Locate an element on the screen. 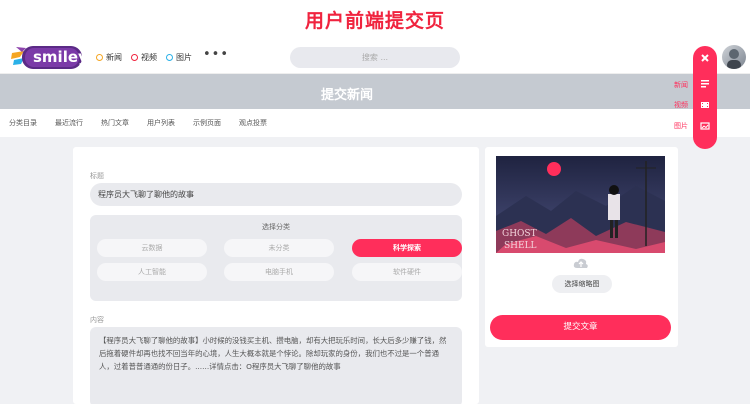 The width and height of the screenshot is (750, 404). choose-thumbnail-button: 选择缩略图 is located at coordinates (582, 284).